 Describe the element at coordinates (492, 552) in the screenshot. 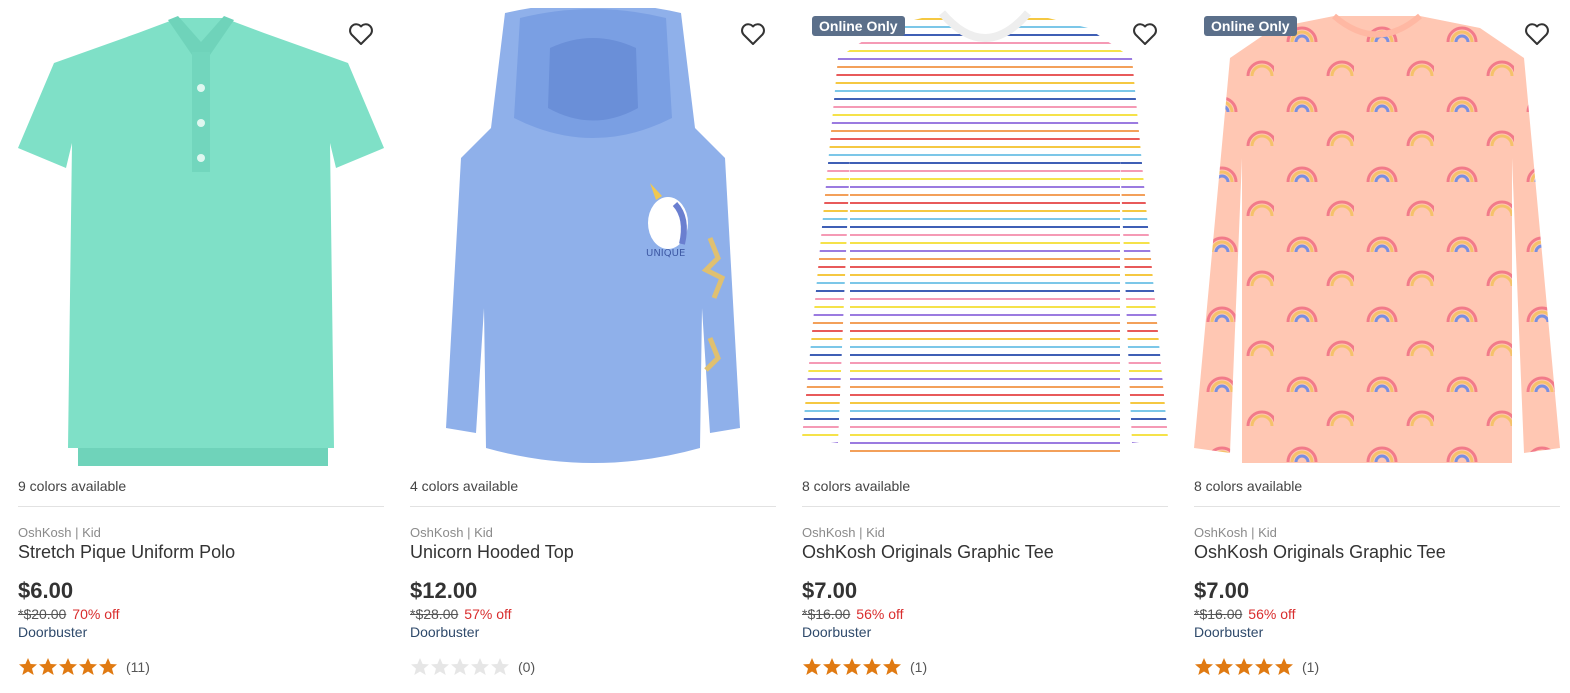

I see `product-name: Unicorn Hooded Top` at that location.